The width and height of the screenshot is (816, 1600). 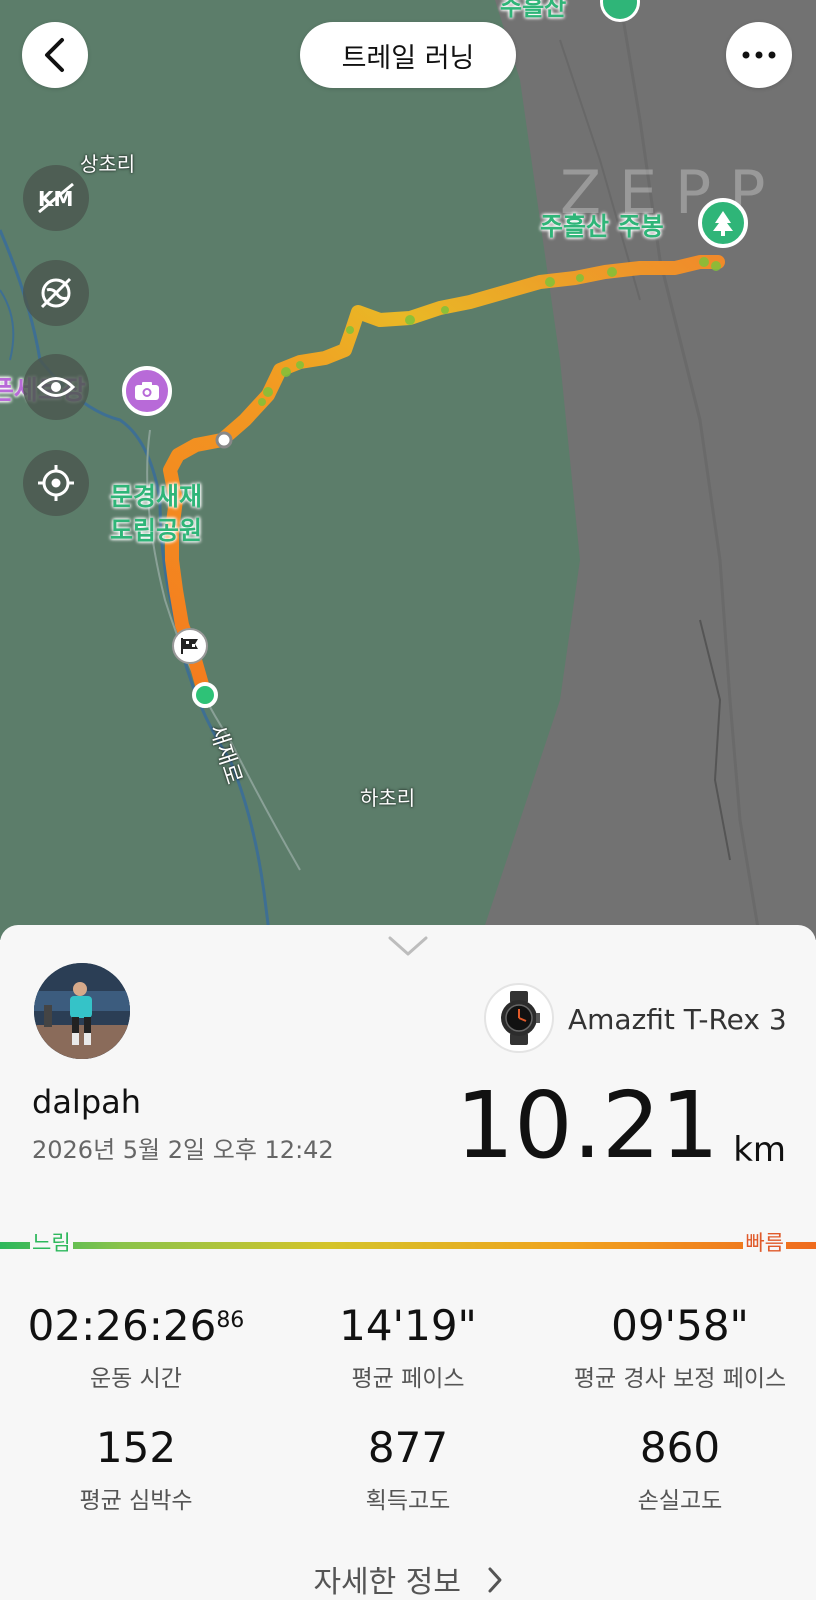 What do you see at coordinates (408, 1379) in the screenshot?
I see `stat-label: 평균 페이스` at bounding box center [408, 1379].